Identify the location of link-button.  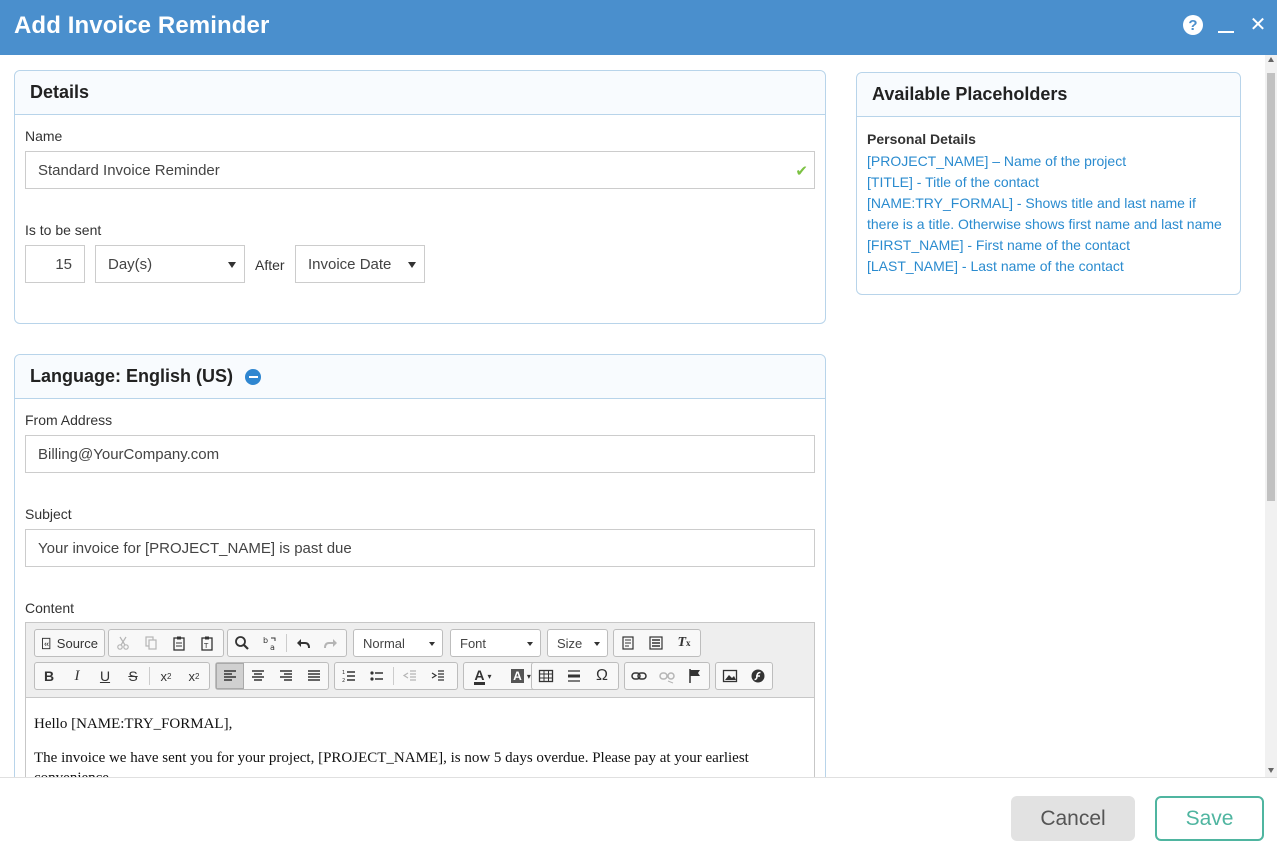
(639, 676).